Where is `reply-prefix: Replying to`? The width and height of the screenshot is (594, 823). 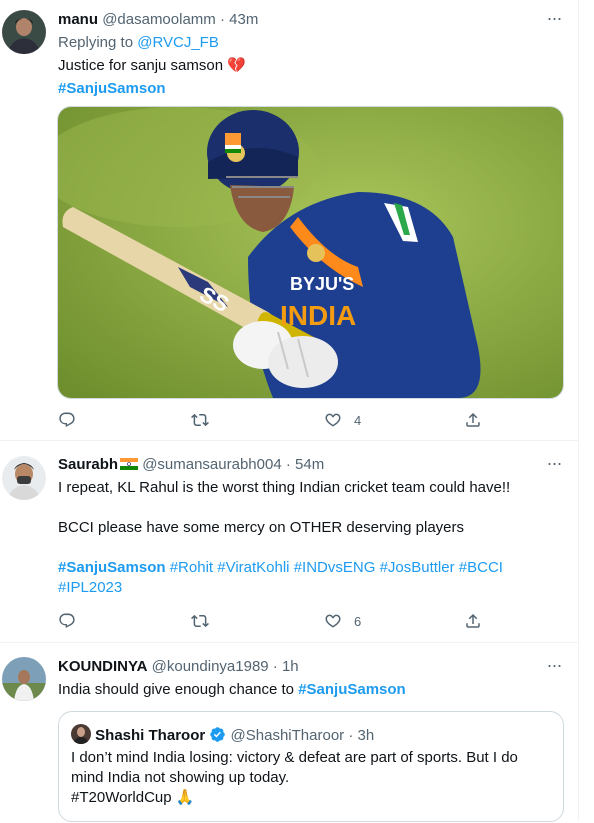
reply-prefix: Replying to is located at coordinates (98, 42).